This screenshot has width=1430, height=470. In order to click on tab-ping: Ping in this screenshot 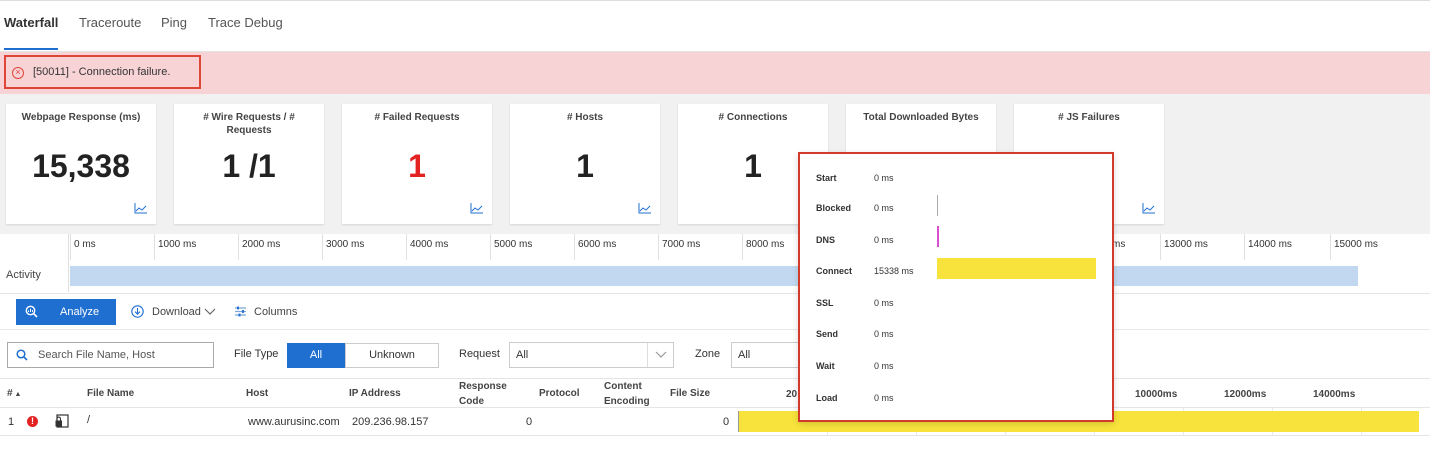, I will do `click(174, 22)`.